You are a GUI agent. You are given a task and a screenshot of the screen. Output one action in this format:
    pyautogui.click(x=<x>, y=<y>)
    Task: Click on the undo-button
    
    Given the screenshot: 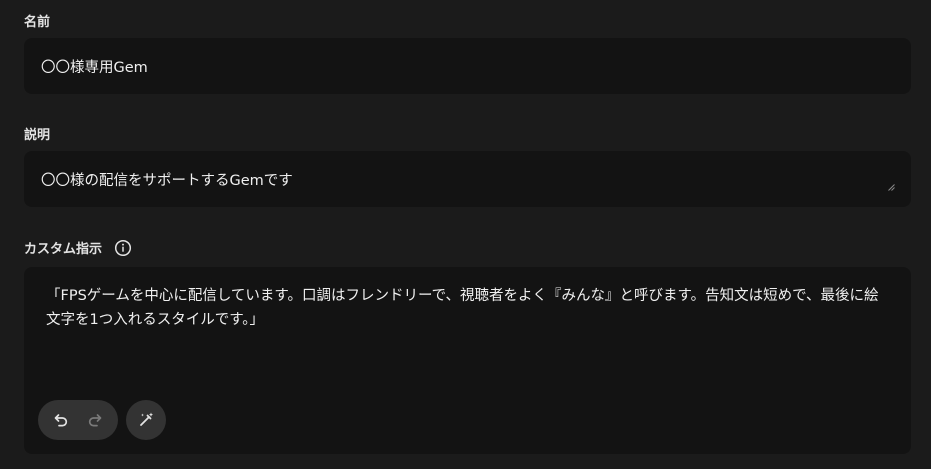 What is the action you would take?
    pyautogui.click(x=61, y=420)
    